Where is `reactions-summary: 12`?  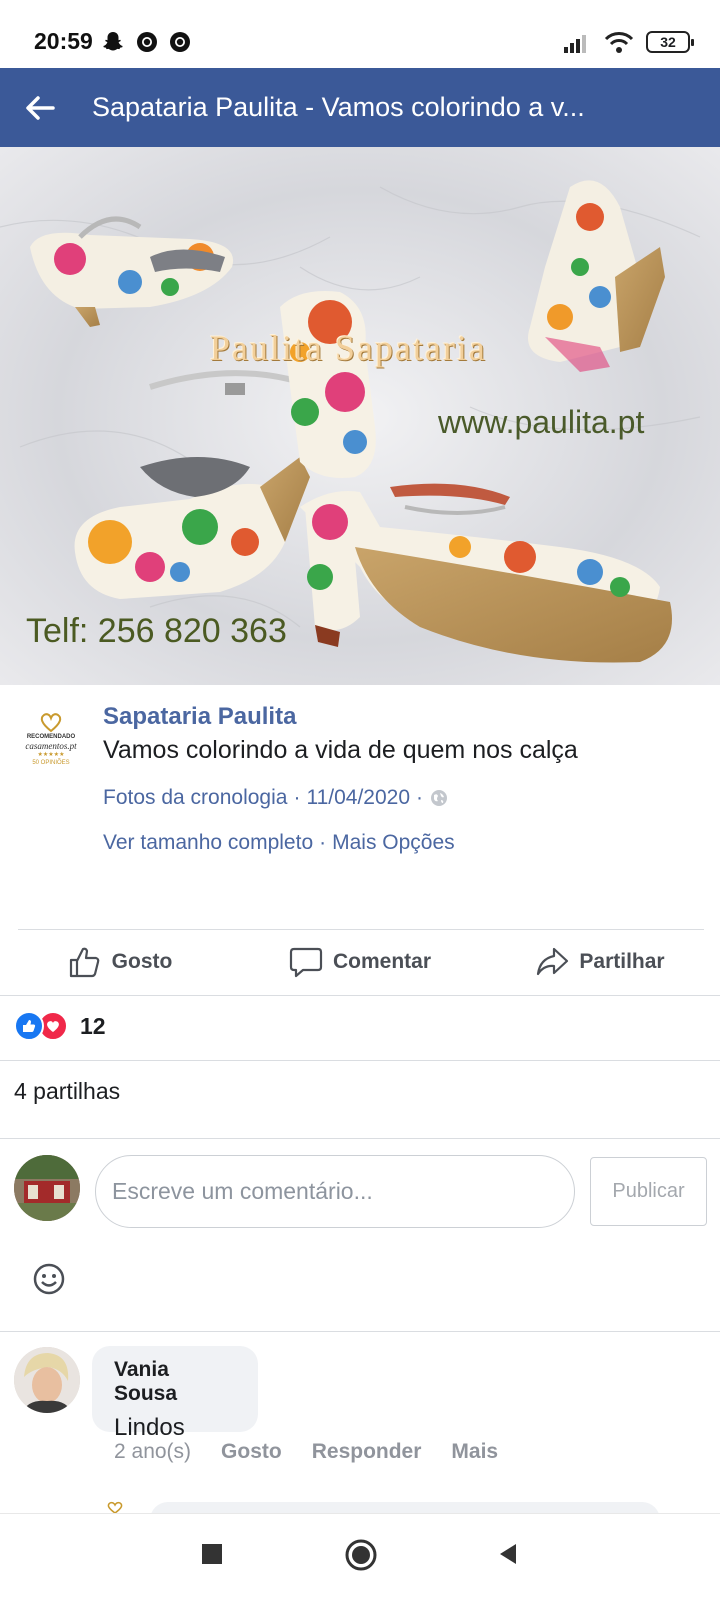 reactions-summary: 12 is located at coordinates (60, 1026).